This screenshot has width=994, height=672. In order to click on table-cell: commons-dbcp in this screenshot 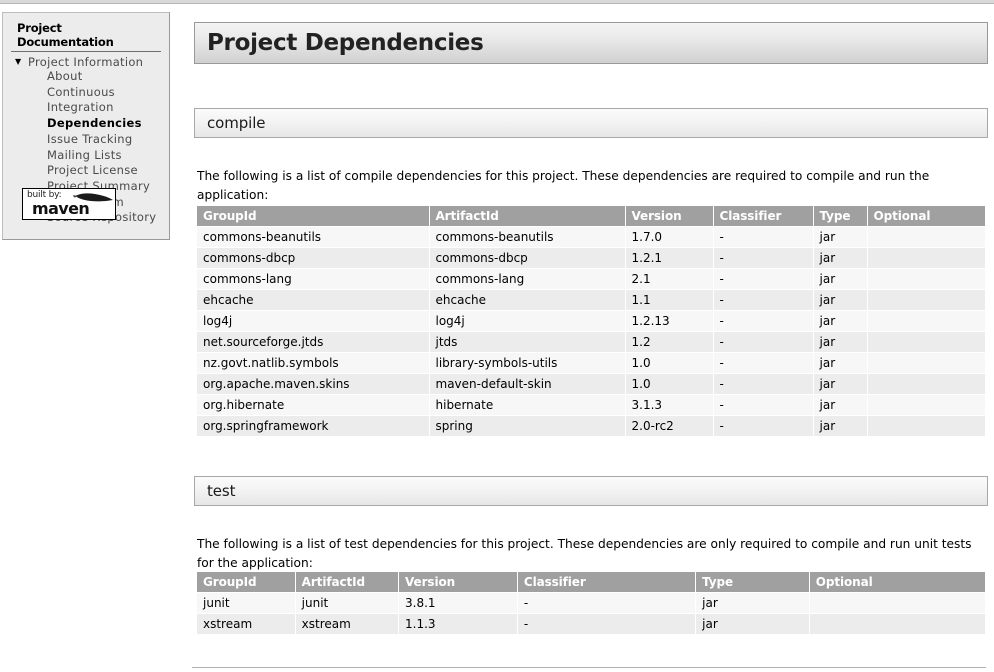, I will do `click(527, 258)`.